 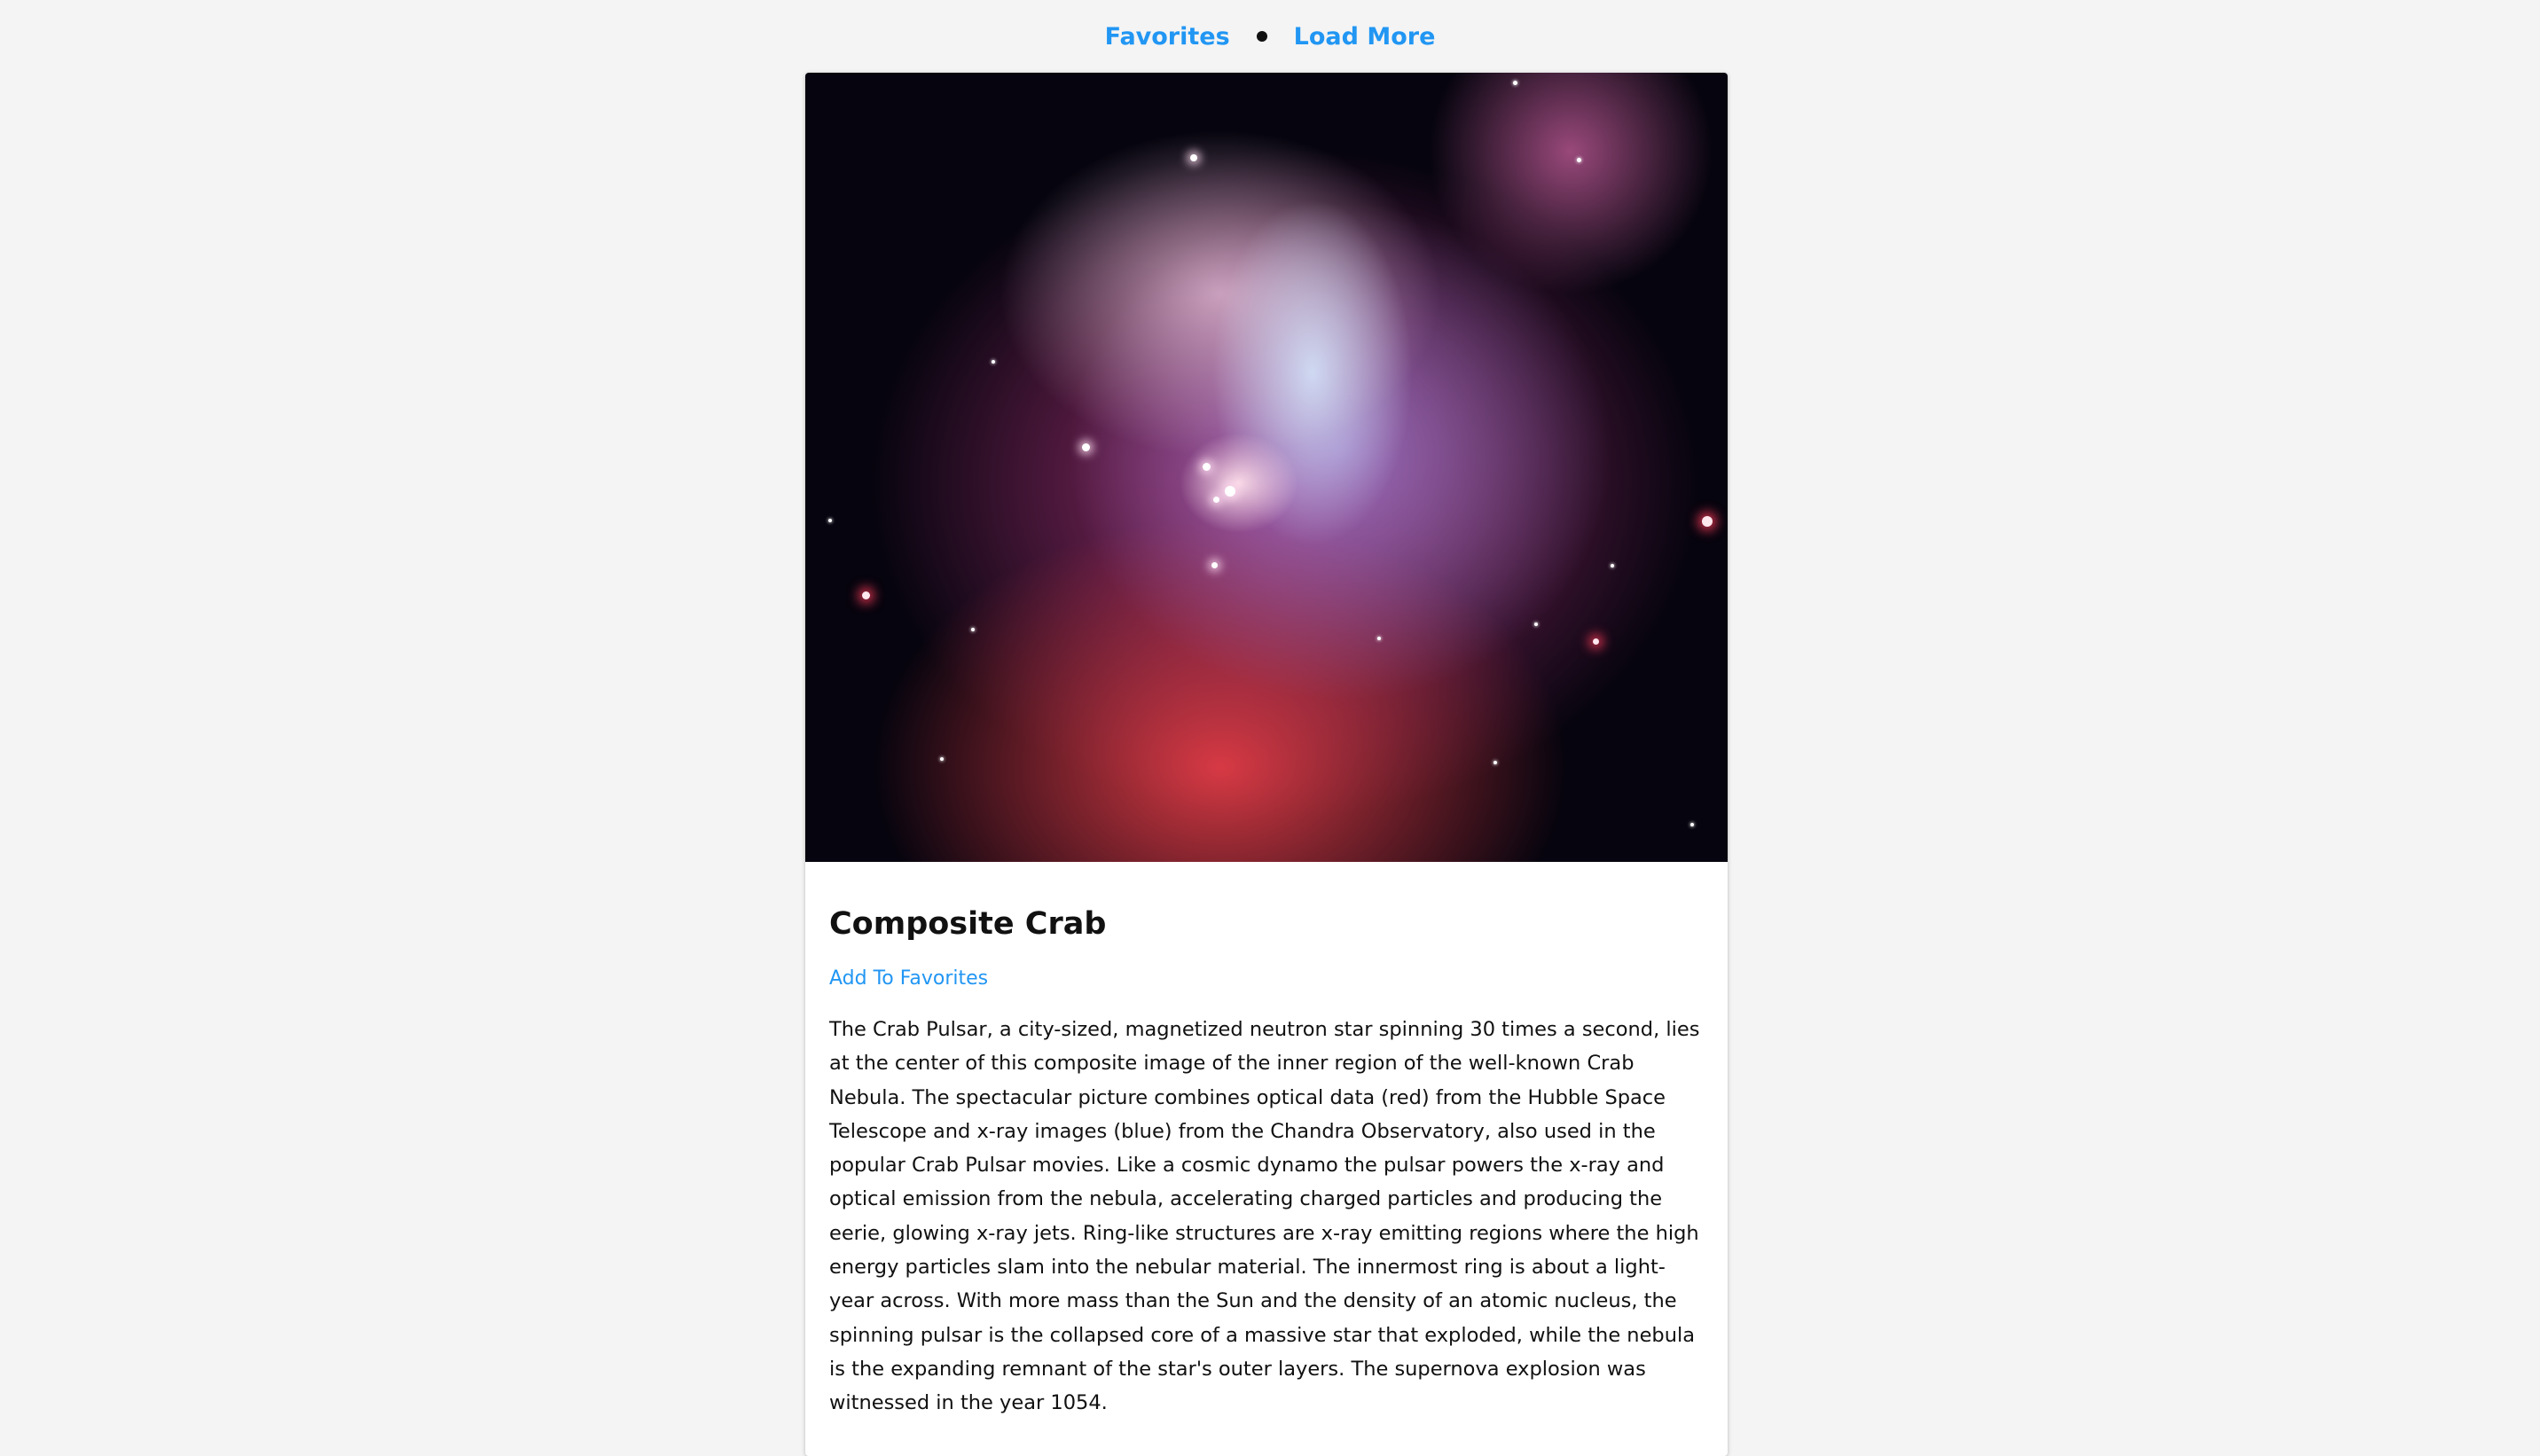 I want to click on favorites-link: Favorites, so click(x=1167, y=37).